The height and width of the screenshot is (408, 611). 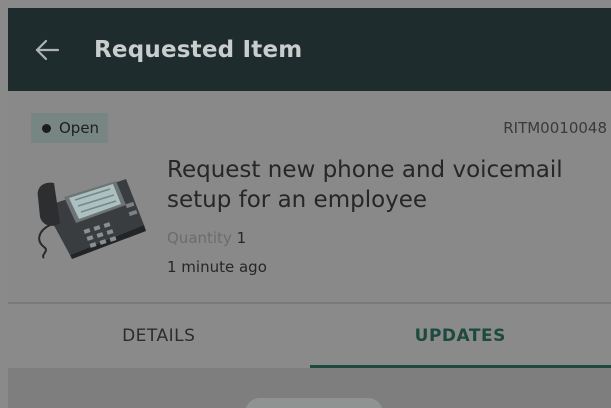 I want to click on quantity-row: Quantity 1, so click(x=206, y=238).